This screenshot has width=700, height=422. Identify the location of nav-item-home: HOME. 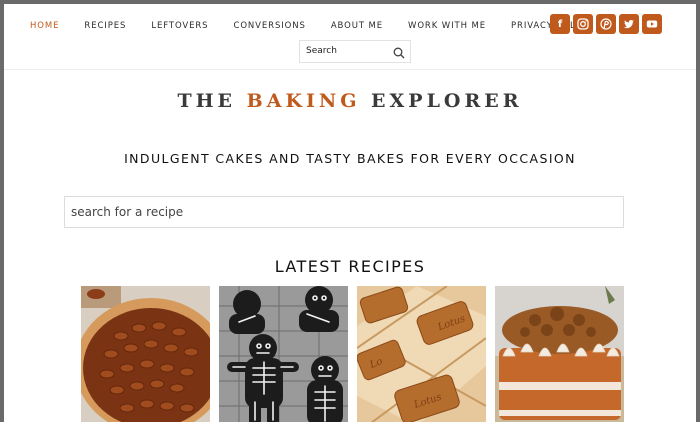
(44, 26).